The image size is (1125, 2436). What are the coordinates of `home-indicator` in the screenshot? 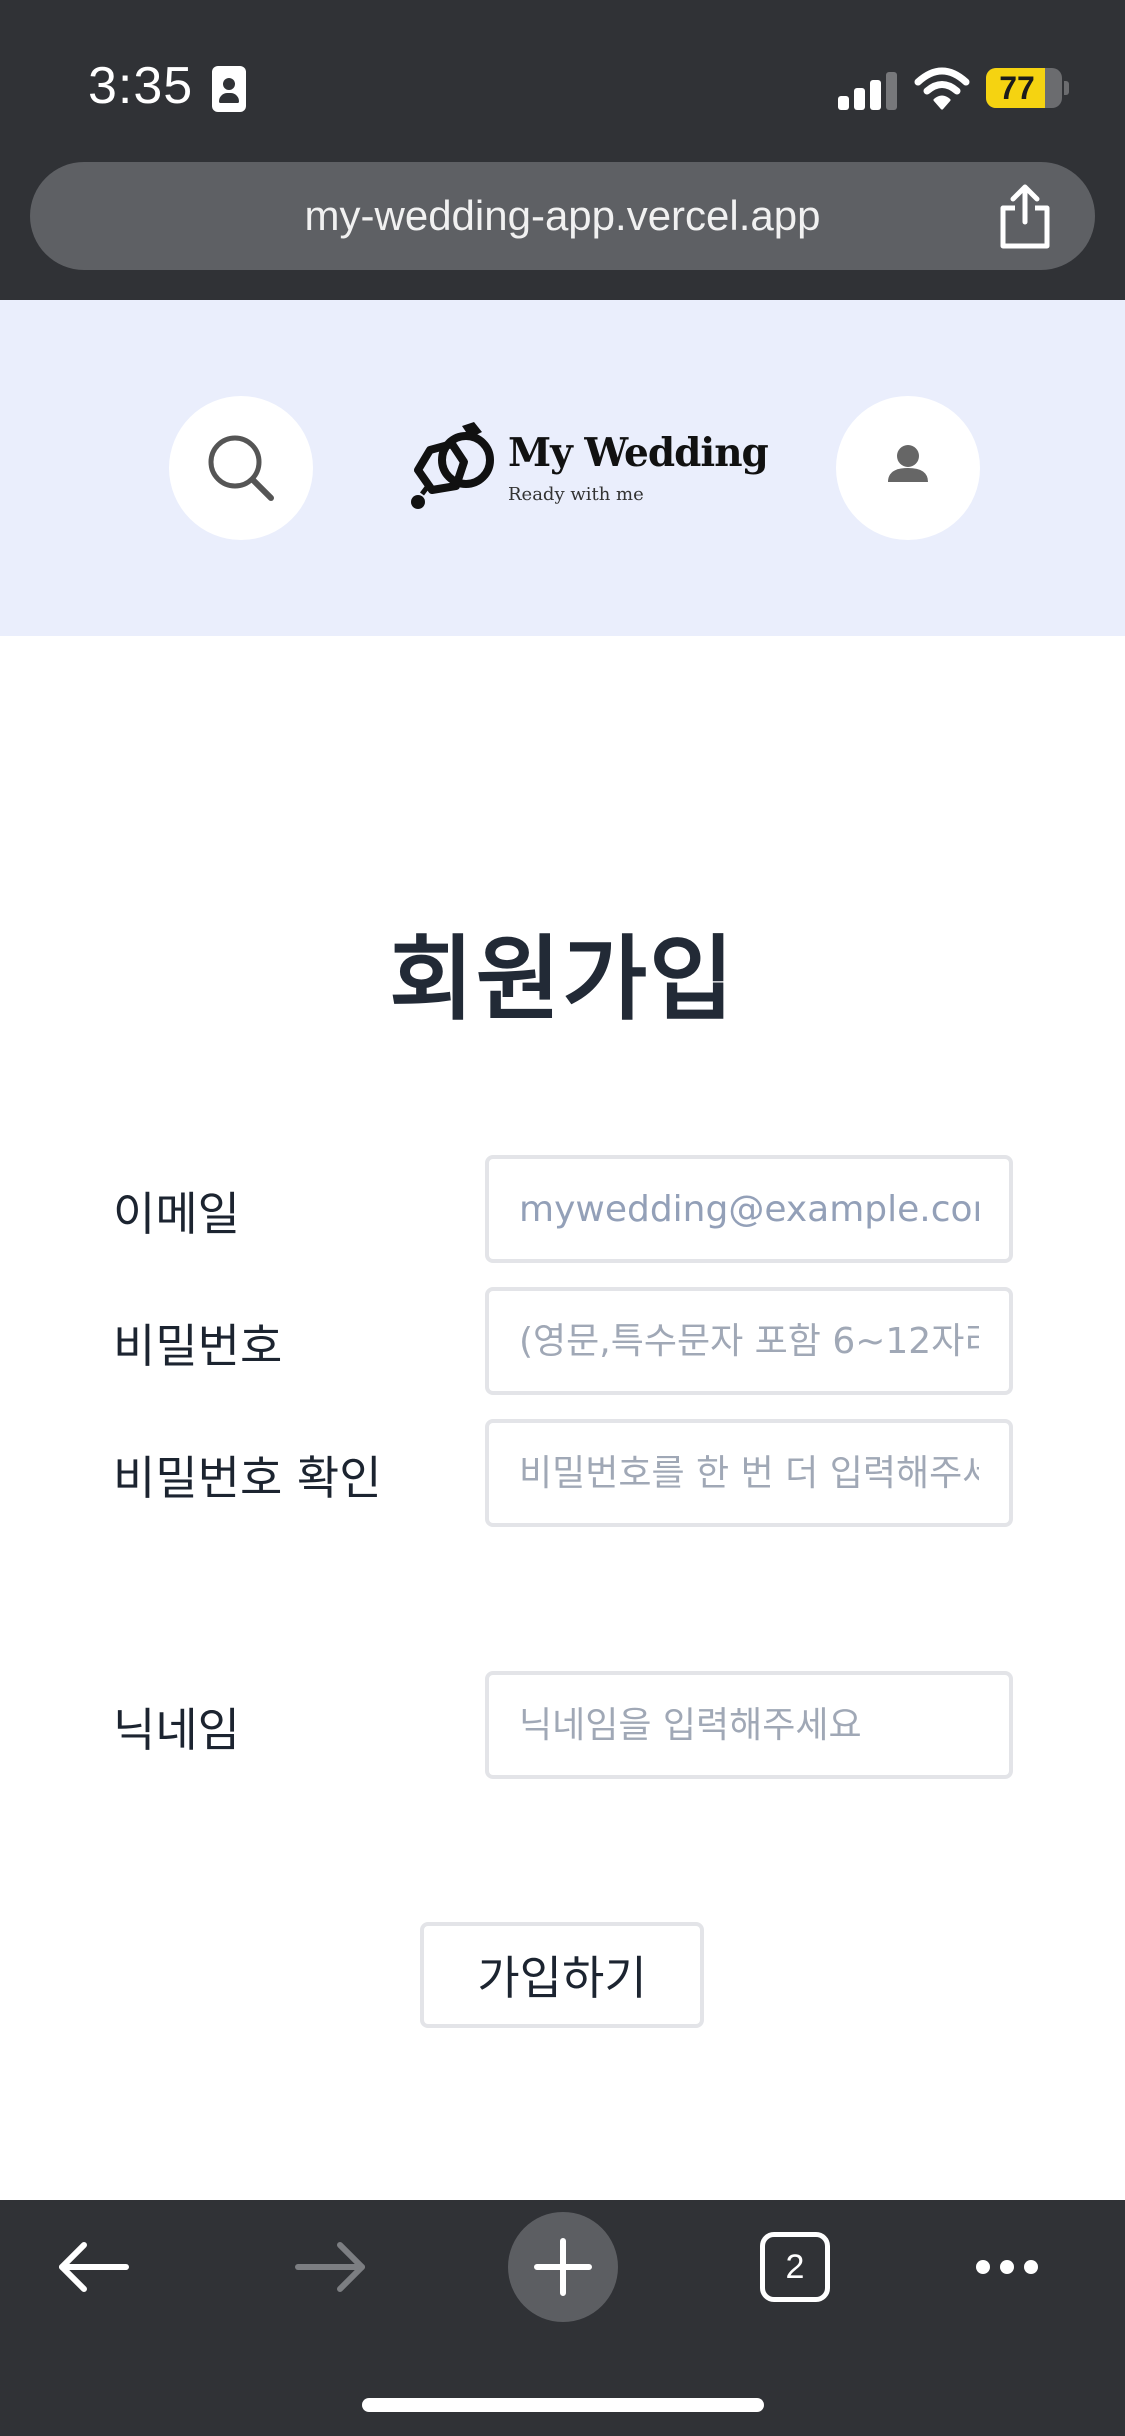 It's located at (563, 2405).